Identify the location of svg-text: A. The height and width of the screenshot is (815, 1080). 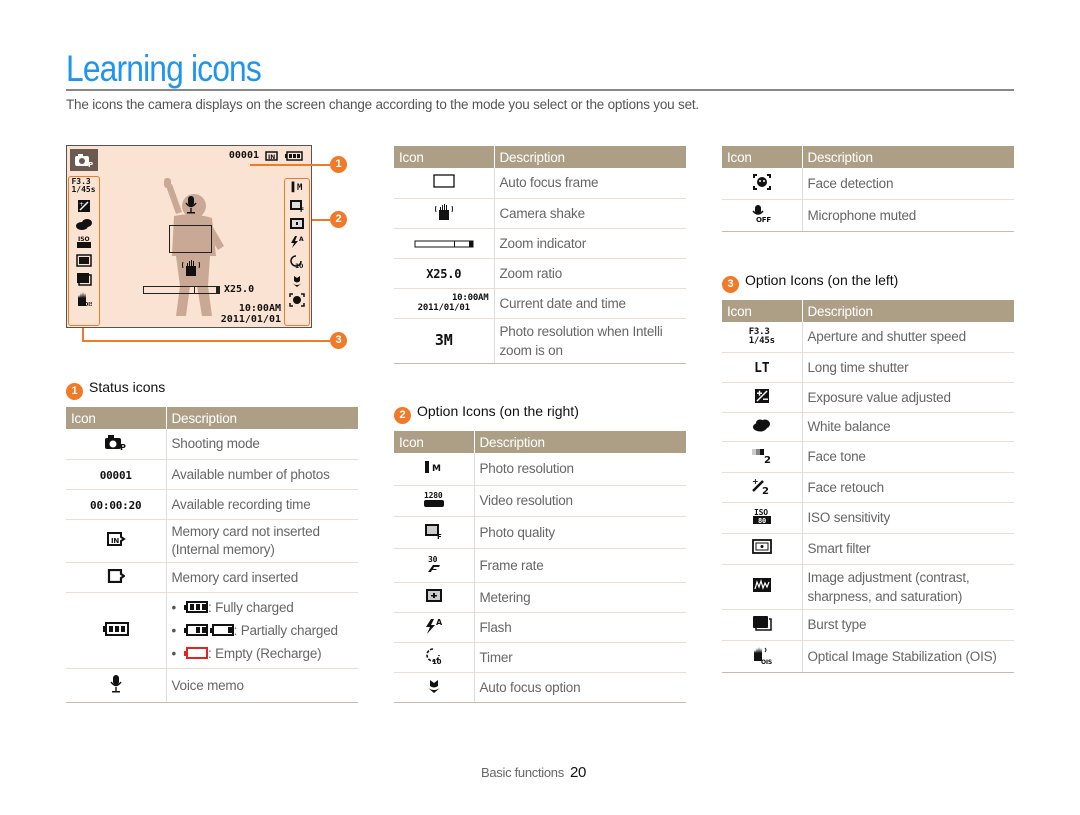
(301, 239).